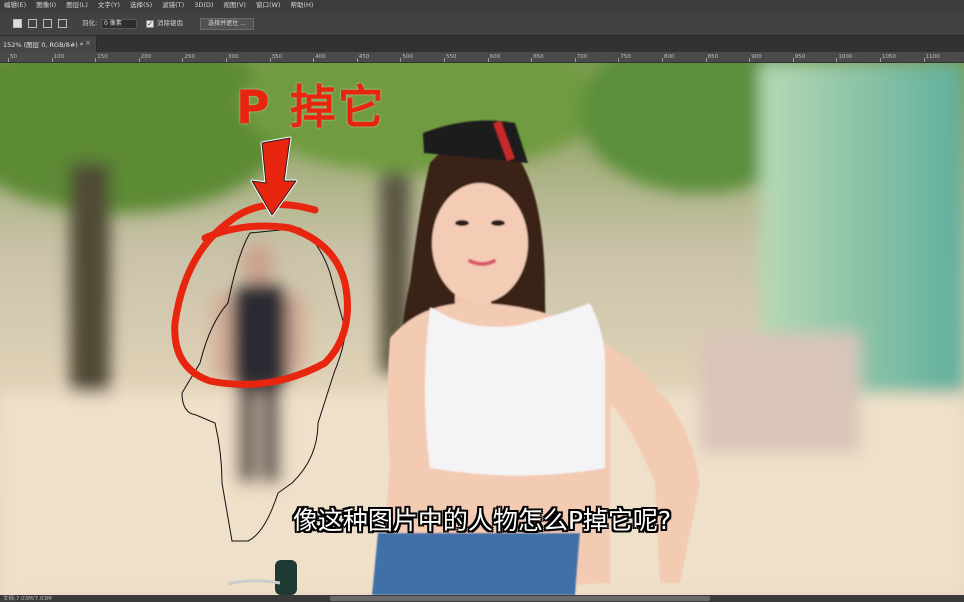  Describe the element at coordinates (32, 23) in the screenshot. I see `add-to-selection-icon` at that location.